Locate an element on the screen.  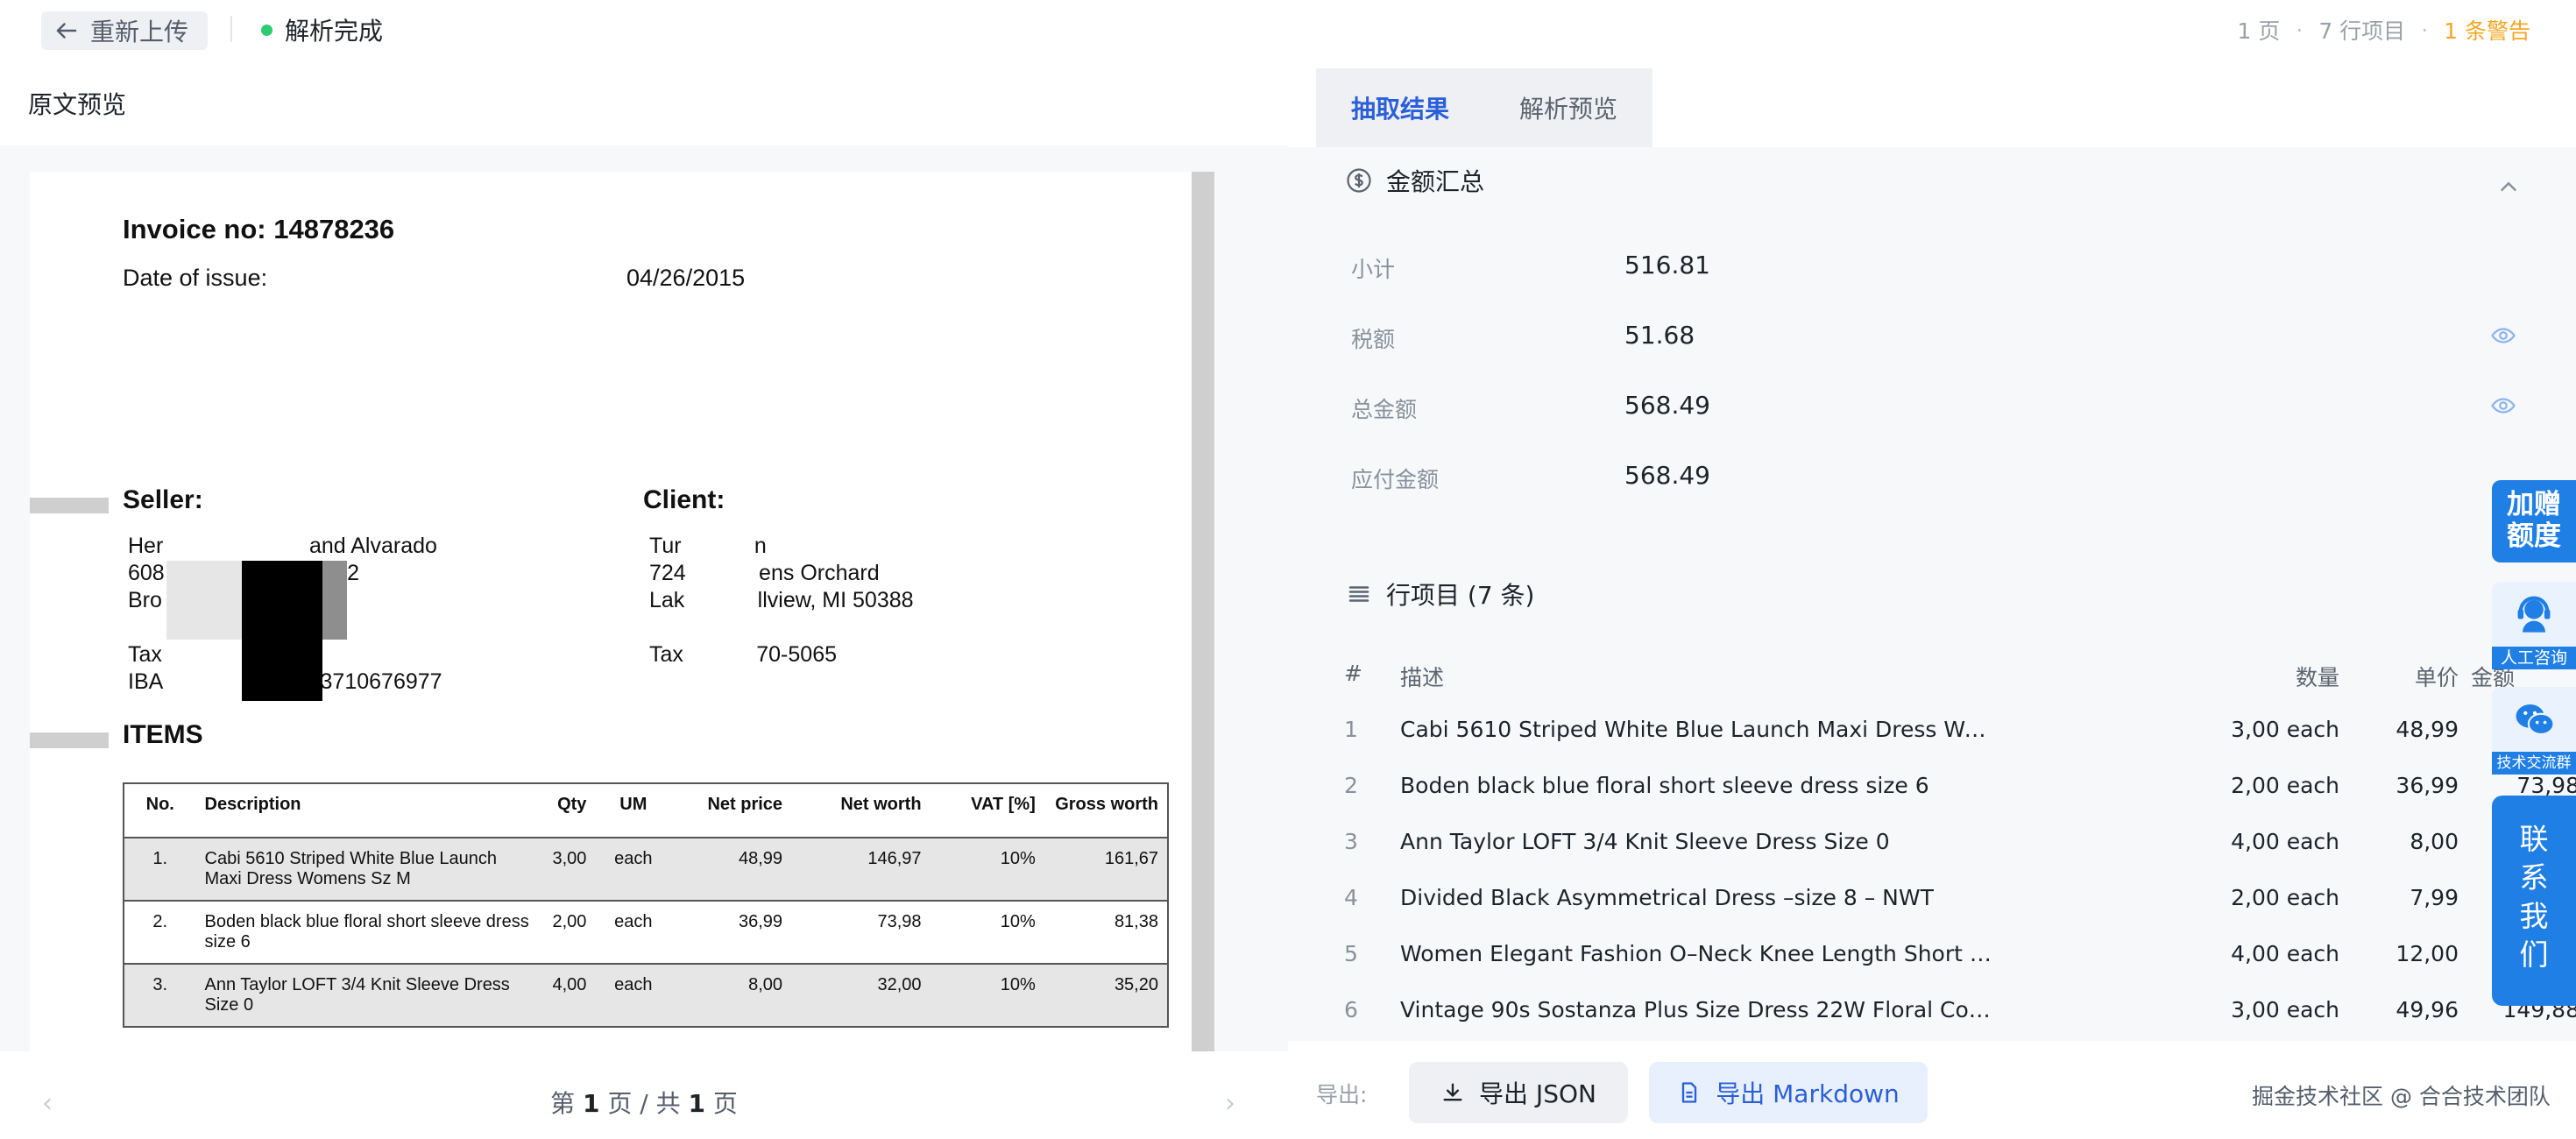
table-cell: 3. is located at coordinates (160, 996).